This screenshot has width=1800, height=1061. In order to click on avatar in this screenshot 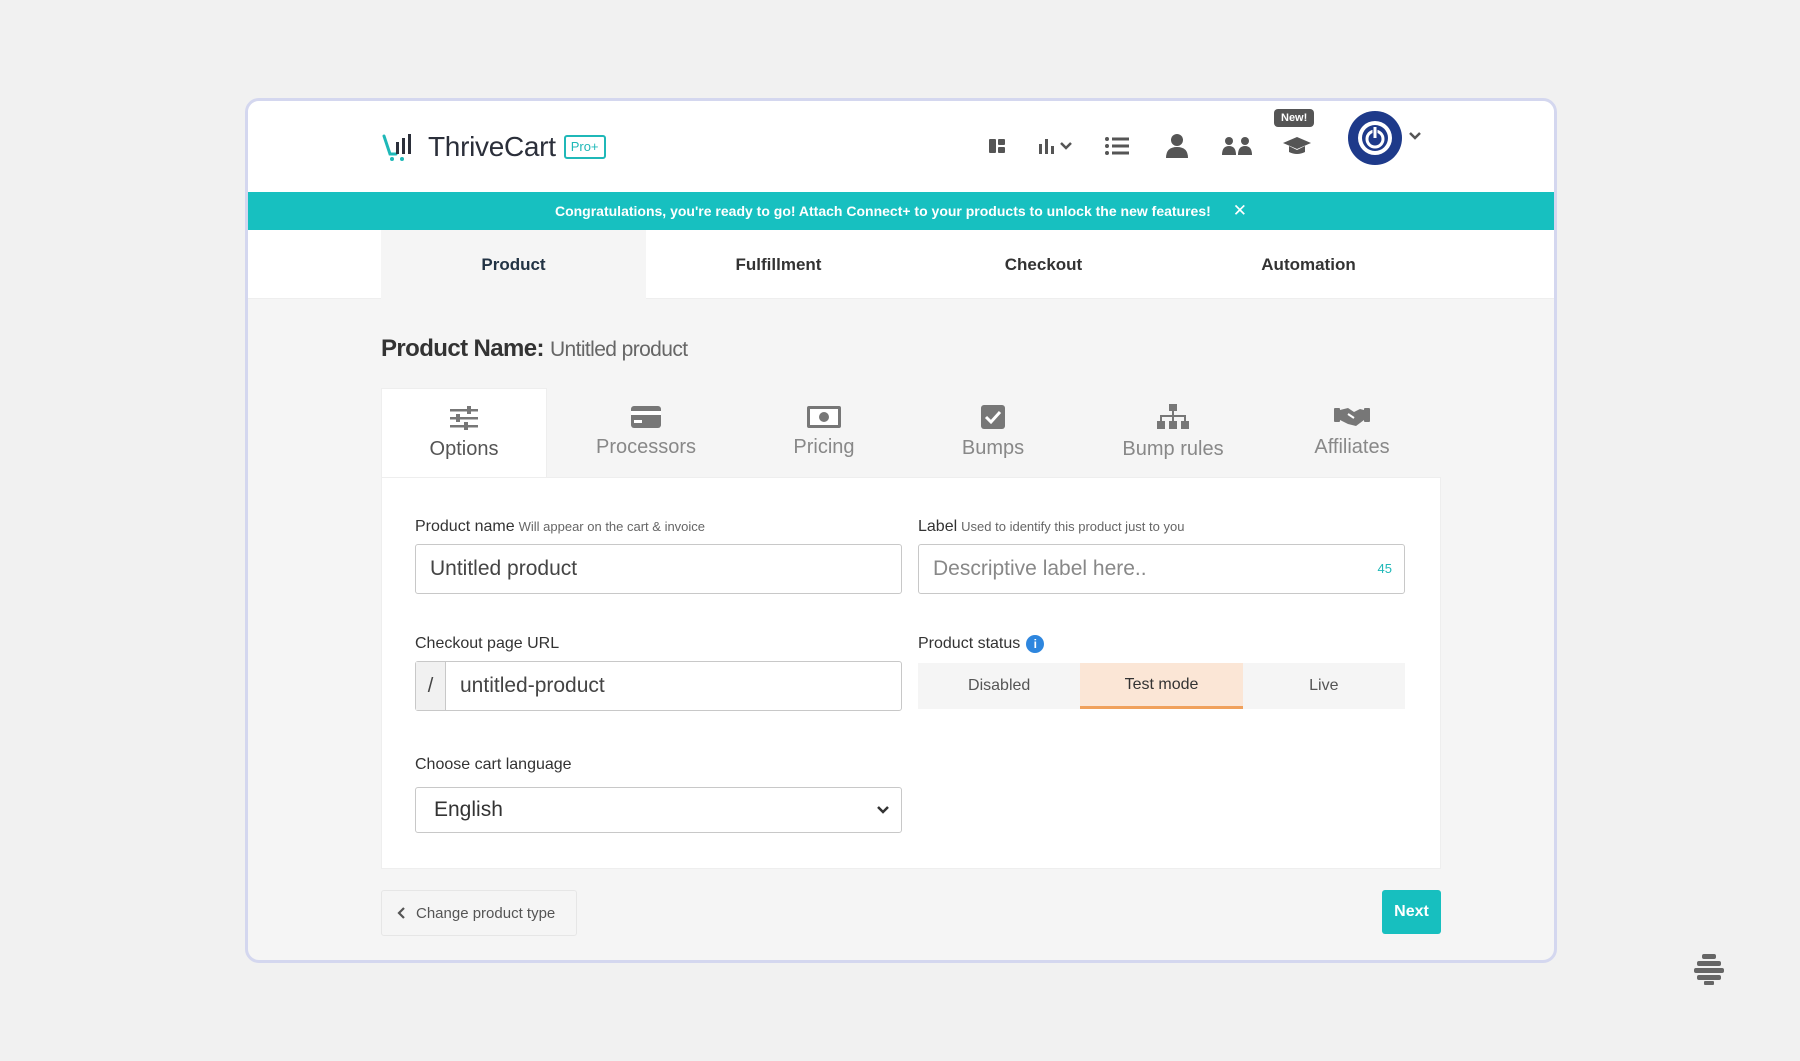, I will do `click(1375, 138)`.